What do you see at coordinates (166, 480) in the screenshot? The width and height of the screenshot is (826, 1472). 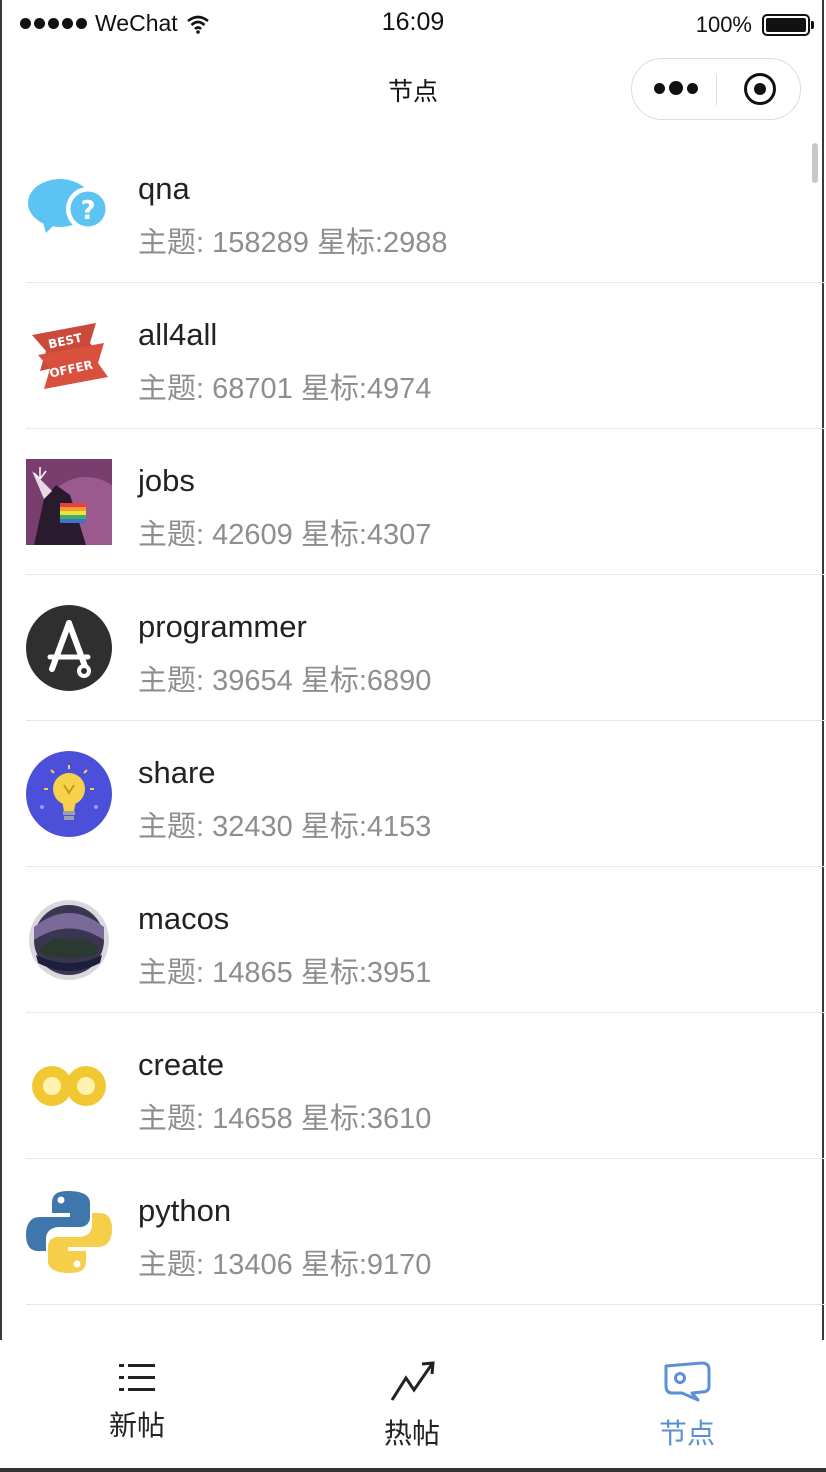 I see `node-name: jobs` at bounding box center [166, 480].